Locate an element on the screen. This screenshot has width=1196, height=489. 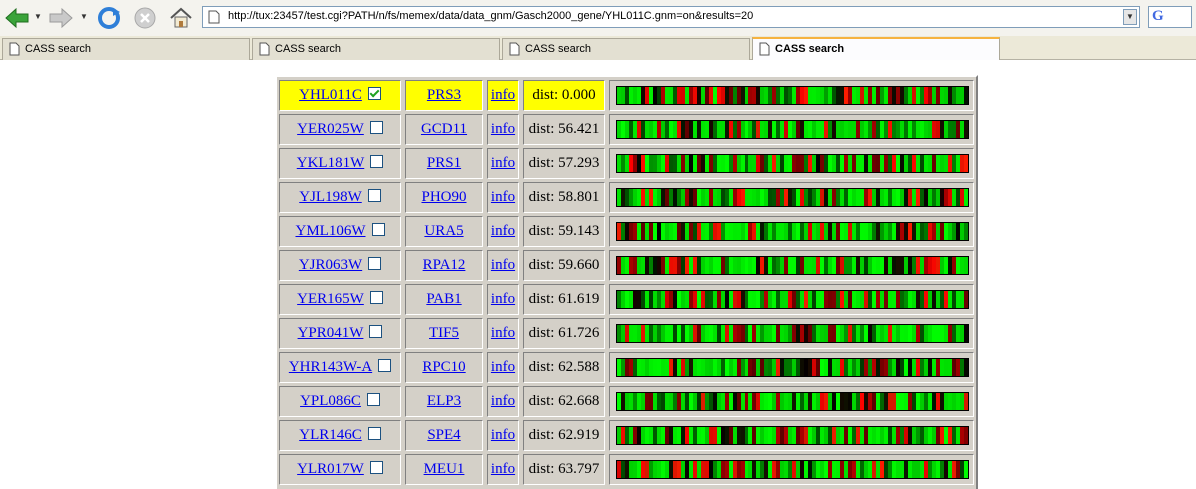
orf-cell: YPR041W is located at coordinates (340, 333).